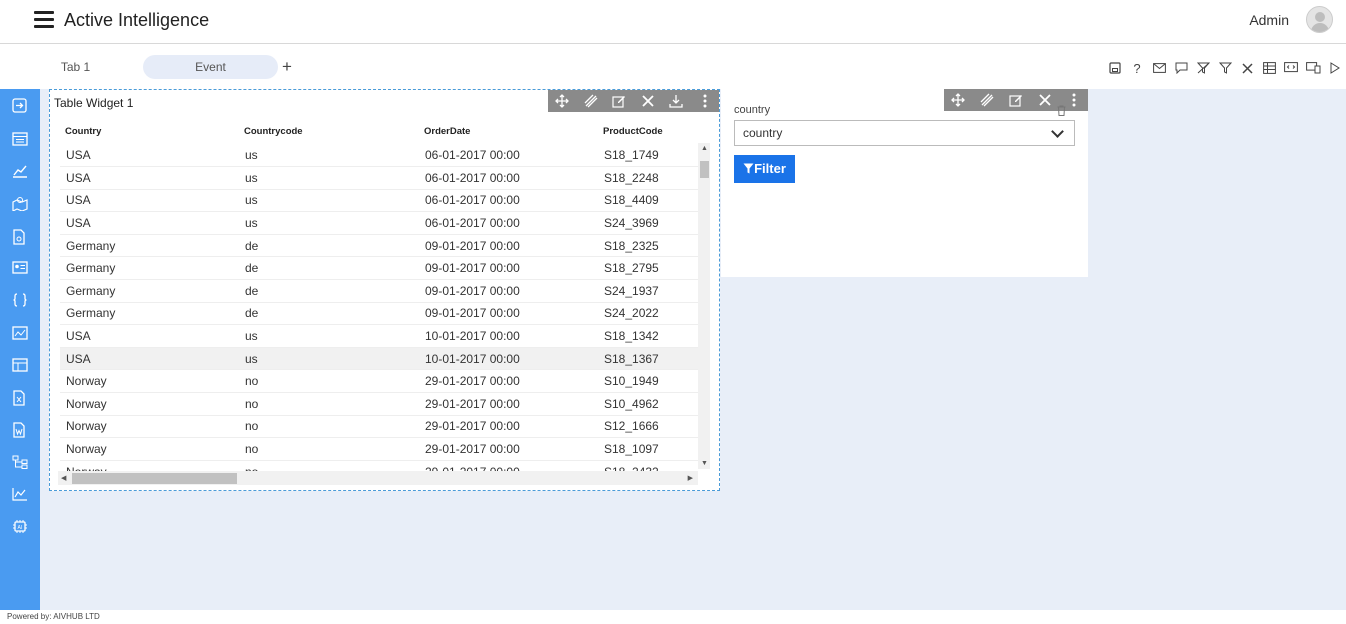 The width and height of the screenshot is (1346, 624). Describe the element at coordinates (904, 133) in the screenshot. I see `country-select: country` at that location.